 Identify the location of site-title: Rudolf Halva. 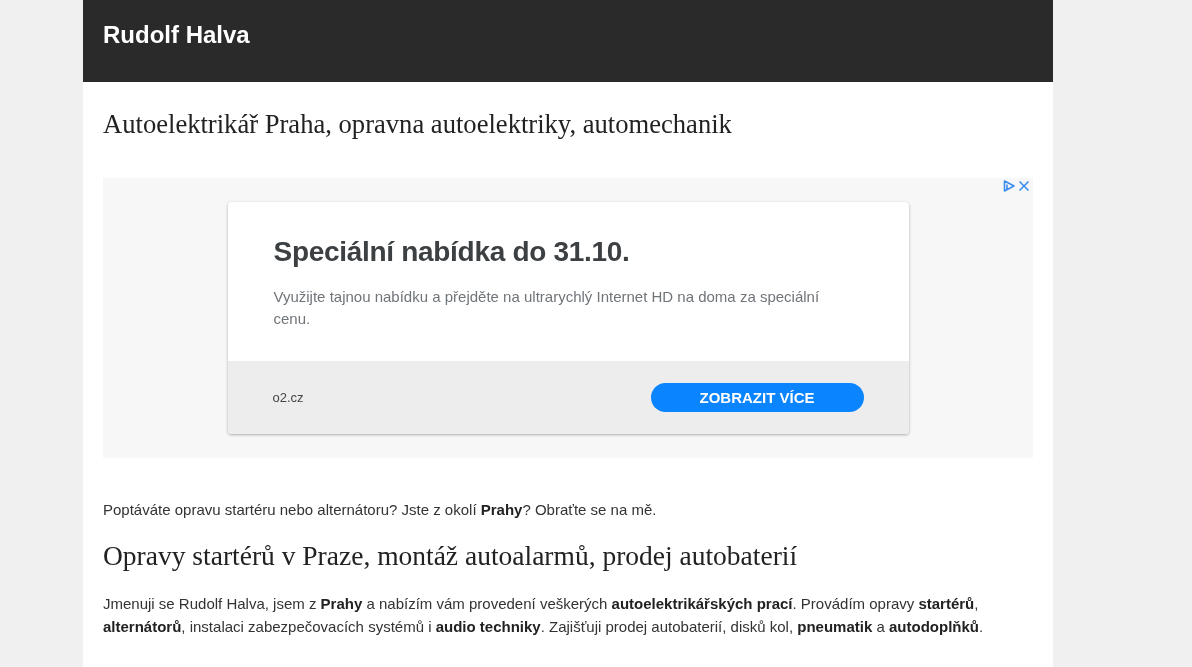
(176, 35).